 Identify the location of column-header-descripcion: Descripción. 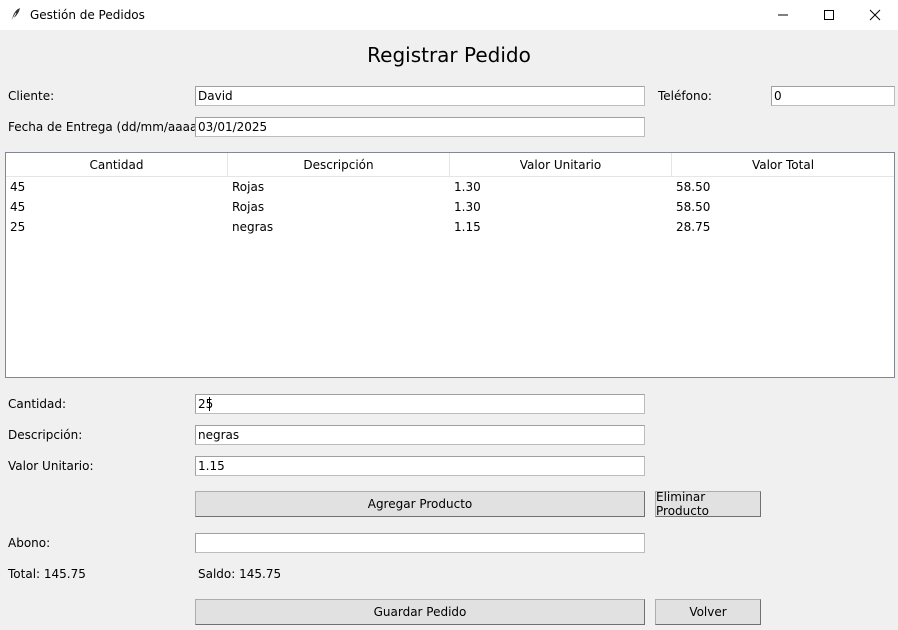
(339, 164).